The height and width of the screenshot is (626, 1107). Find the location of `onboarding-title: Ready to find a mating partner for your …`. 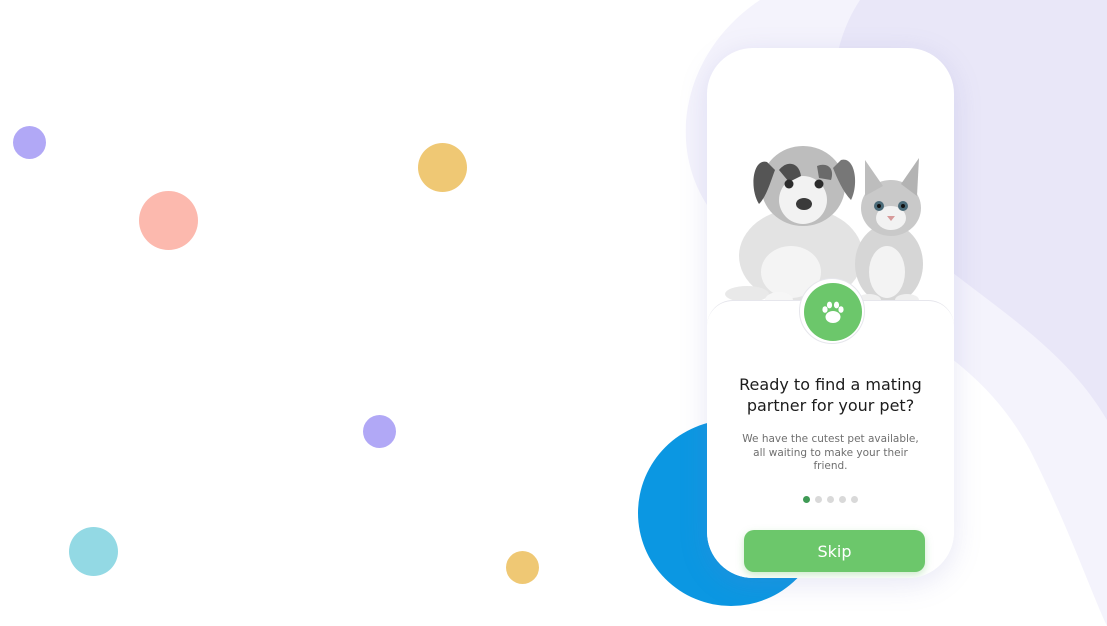

onboarding-title: Ready to find a mating partner for your … is located at coordinates (830, 395).